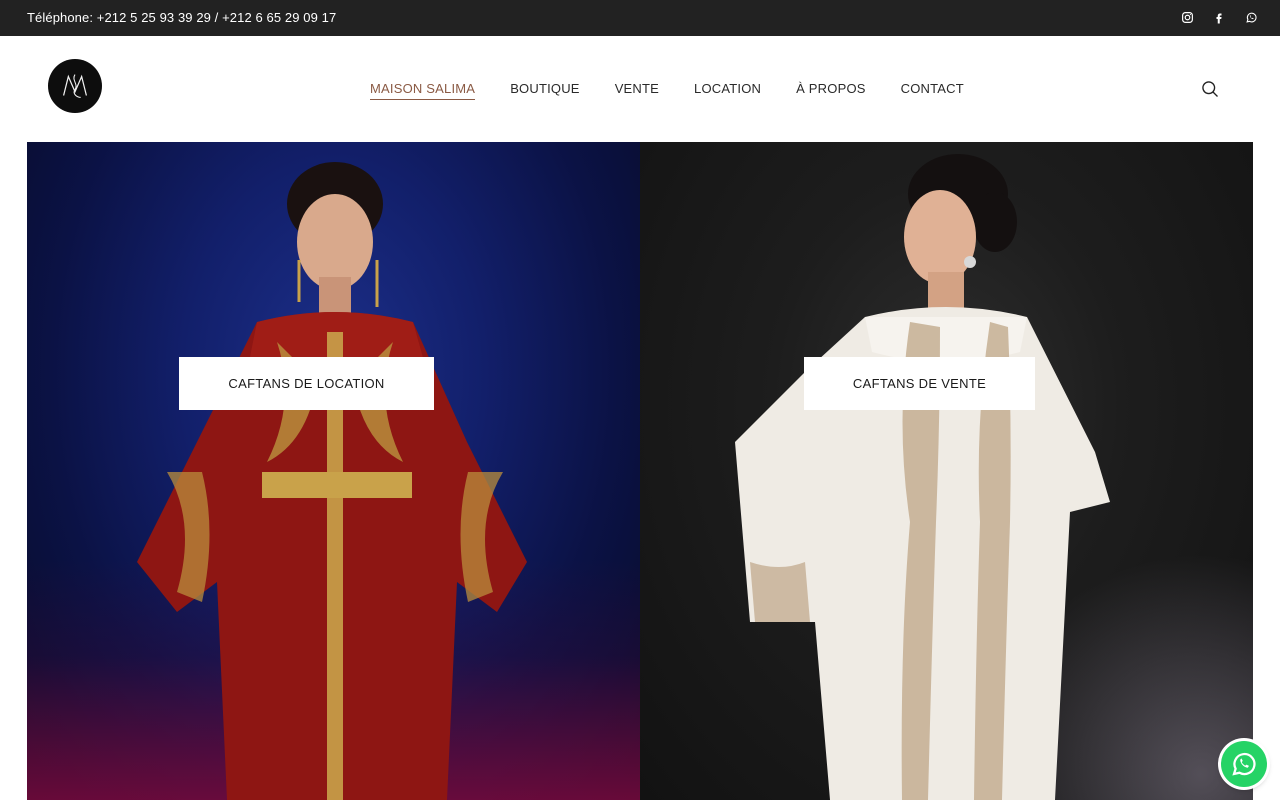 Image resolution: width=1280 pixels, height=800 pixels. What do you see at coordinates (932, 90) in the screenshot?
I see `nav-contact: CONTACT` at bounding box center [932, 90].